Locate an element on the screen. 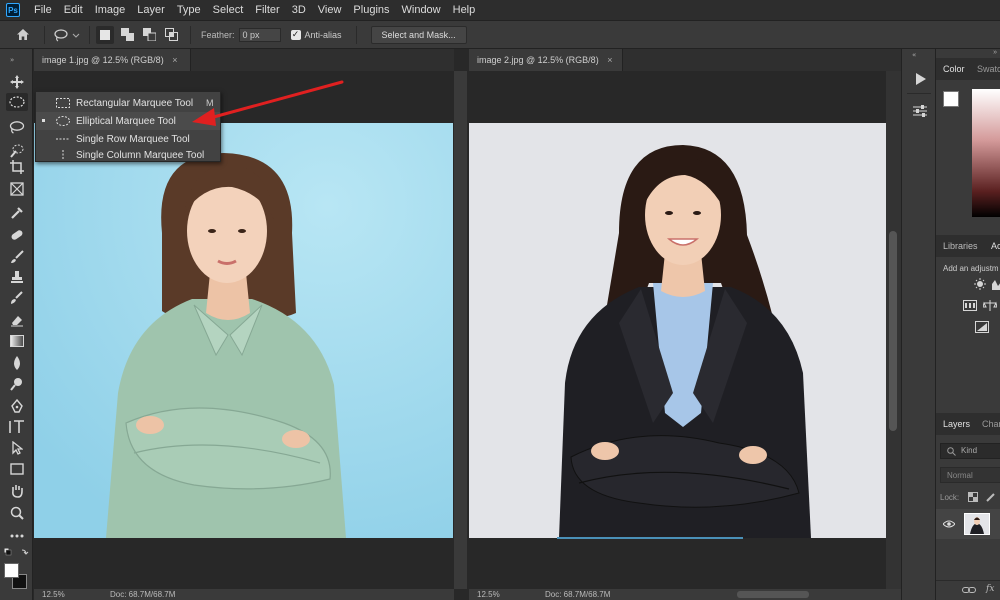  intersect-selection-icon is located at coordinates (171, 35).